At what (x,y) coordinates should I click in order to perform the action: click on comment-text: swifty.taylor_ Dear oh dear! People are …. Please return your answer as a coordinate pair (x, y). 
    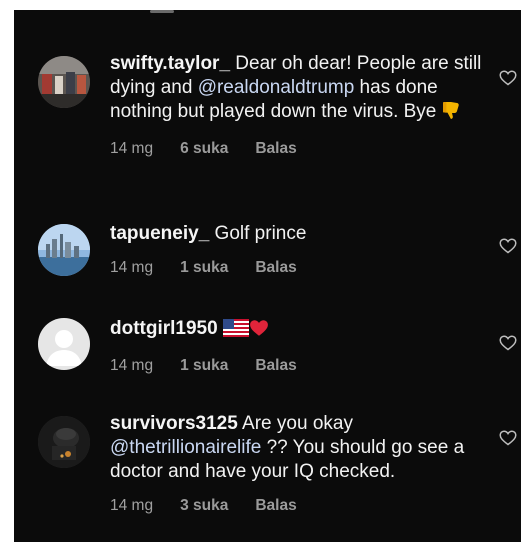
    Looking at the image, I should click on (300, 89).